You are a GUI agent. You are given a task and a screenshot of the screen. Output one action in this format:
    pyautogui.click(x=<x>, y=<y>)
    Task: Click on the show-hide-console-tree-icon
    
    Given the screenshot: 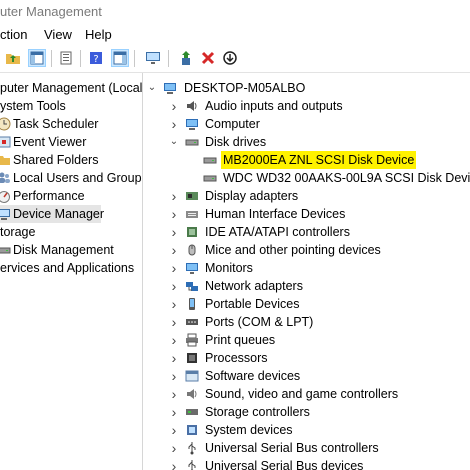 What is the action you would take?
    pyautogui.click(x=37, y=58)
    